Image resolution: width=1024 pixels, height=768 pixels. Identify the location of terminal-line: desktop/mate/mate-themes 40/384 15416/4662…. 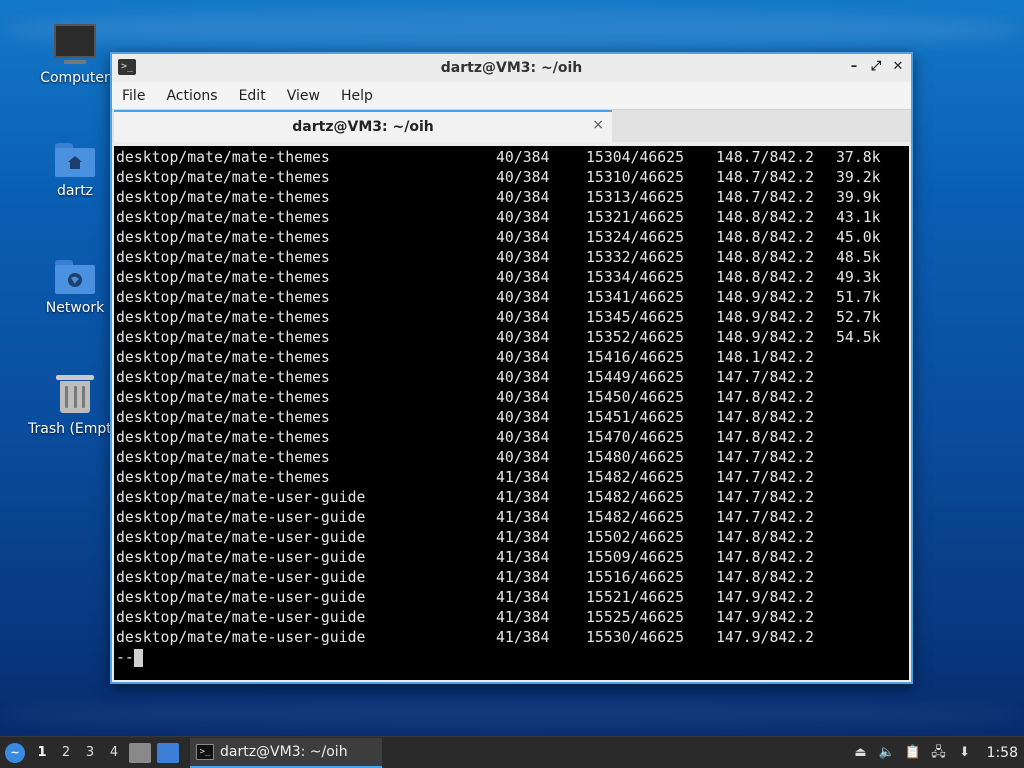
(511, 358).